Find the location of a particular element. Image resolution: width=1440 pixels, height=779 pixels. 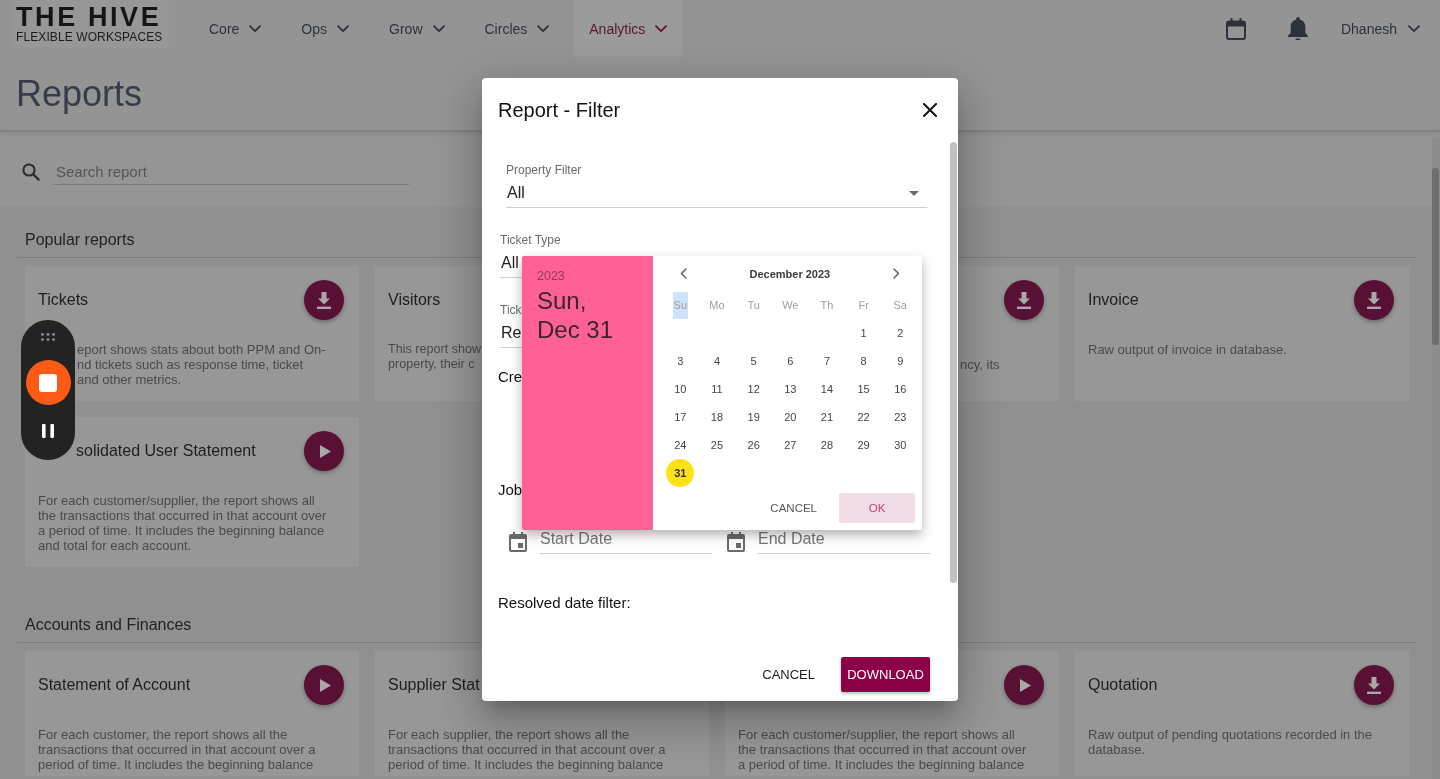

calendar-day: 12 is located at coordinates (753, 389).